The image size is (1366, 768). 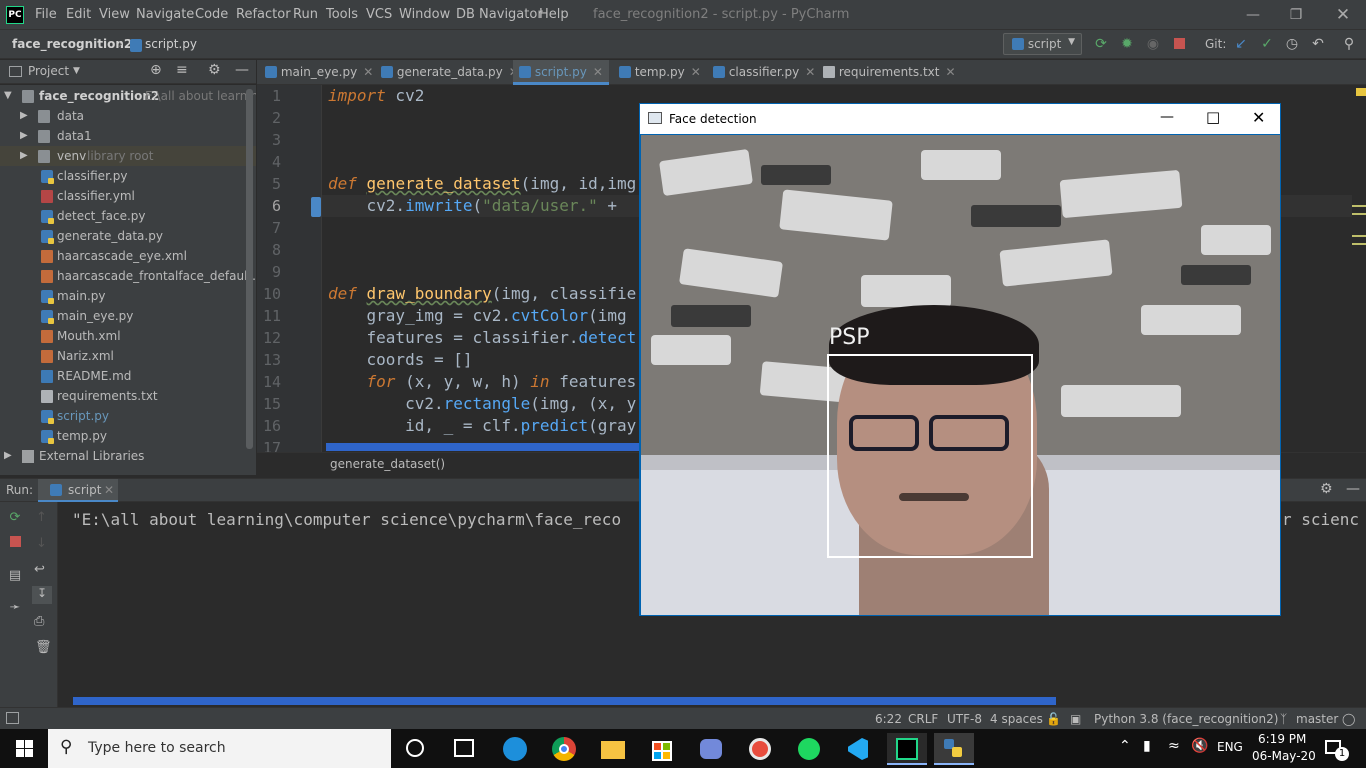 I want to click on media-player-icon, so click(x=760, y=749).